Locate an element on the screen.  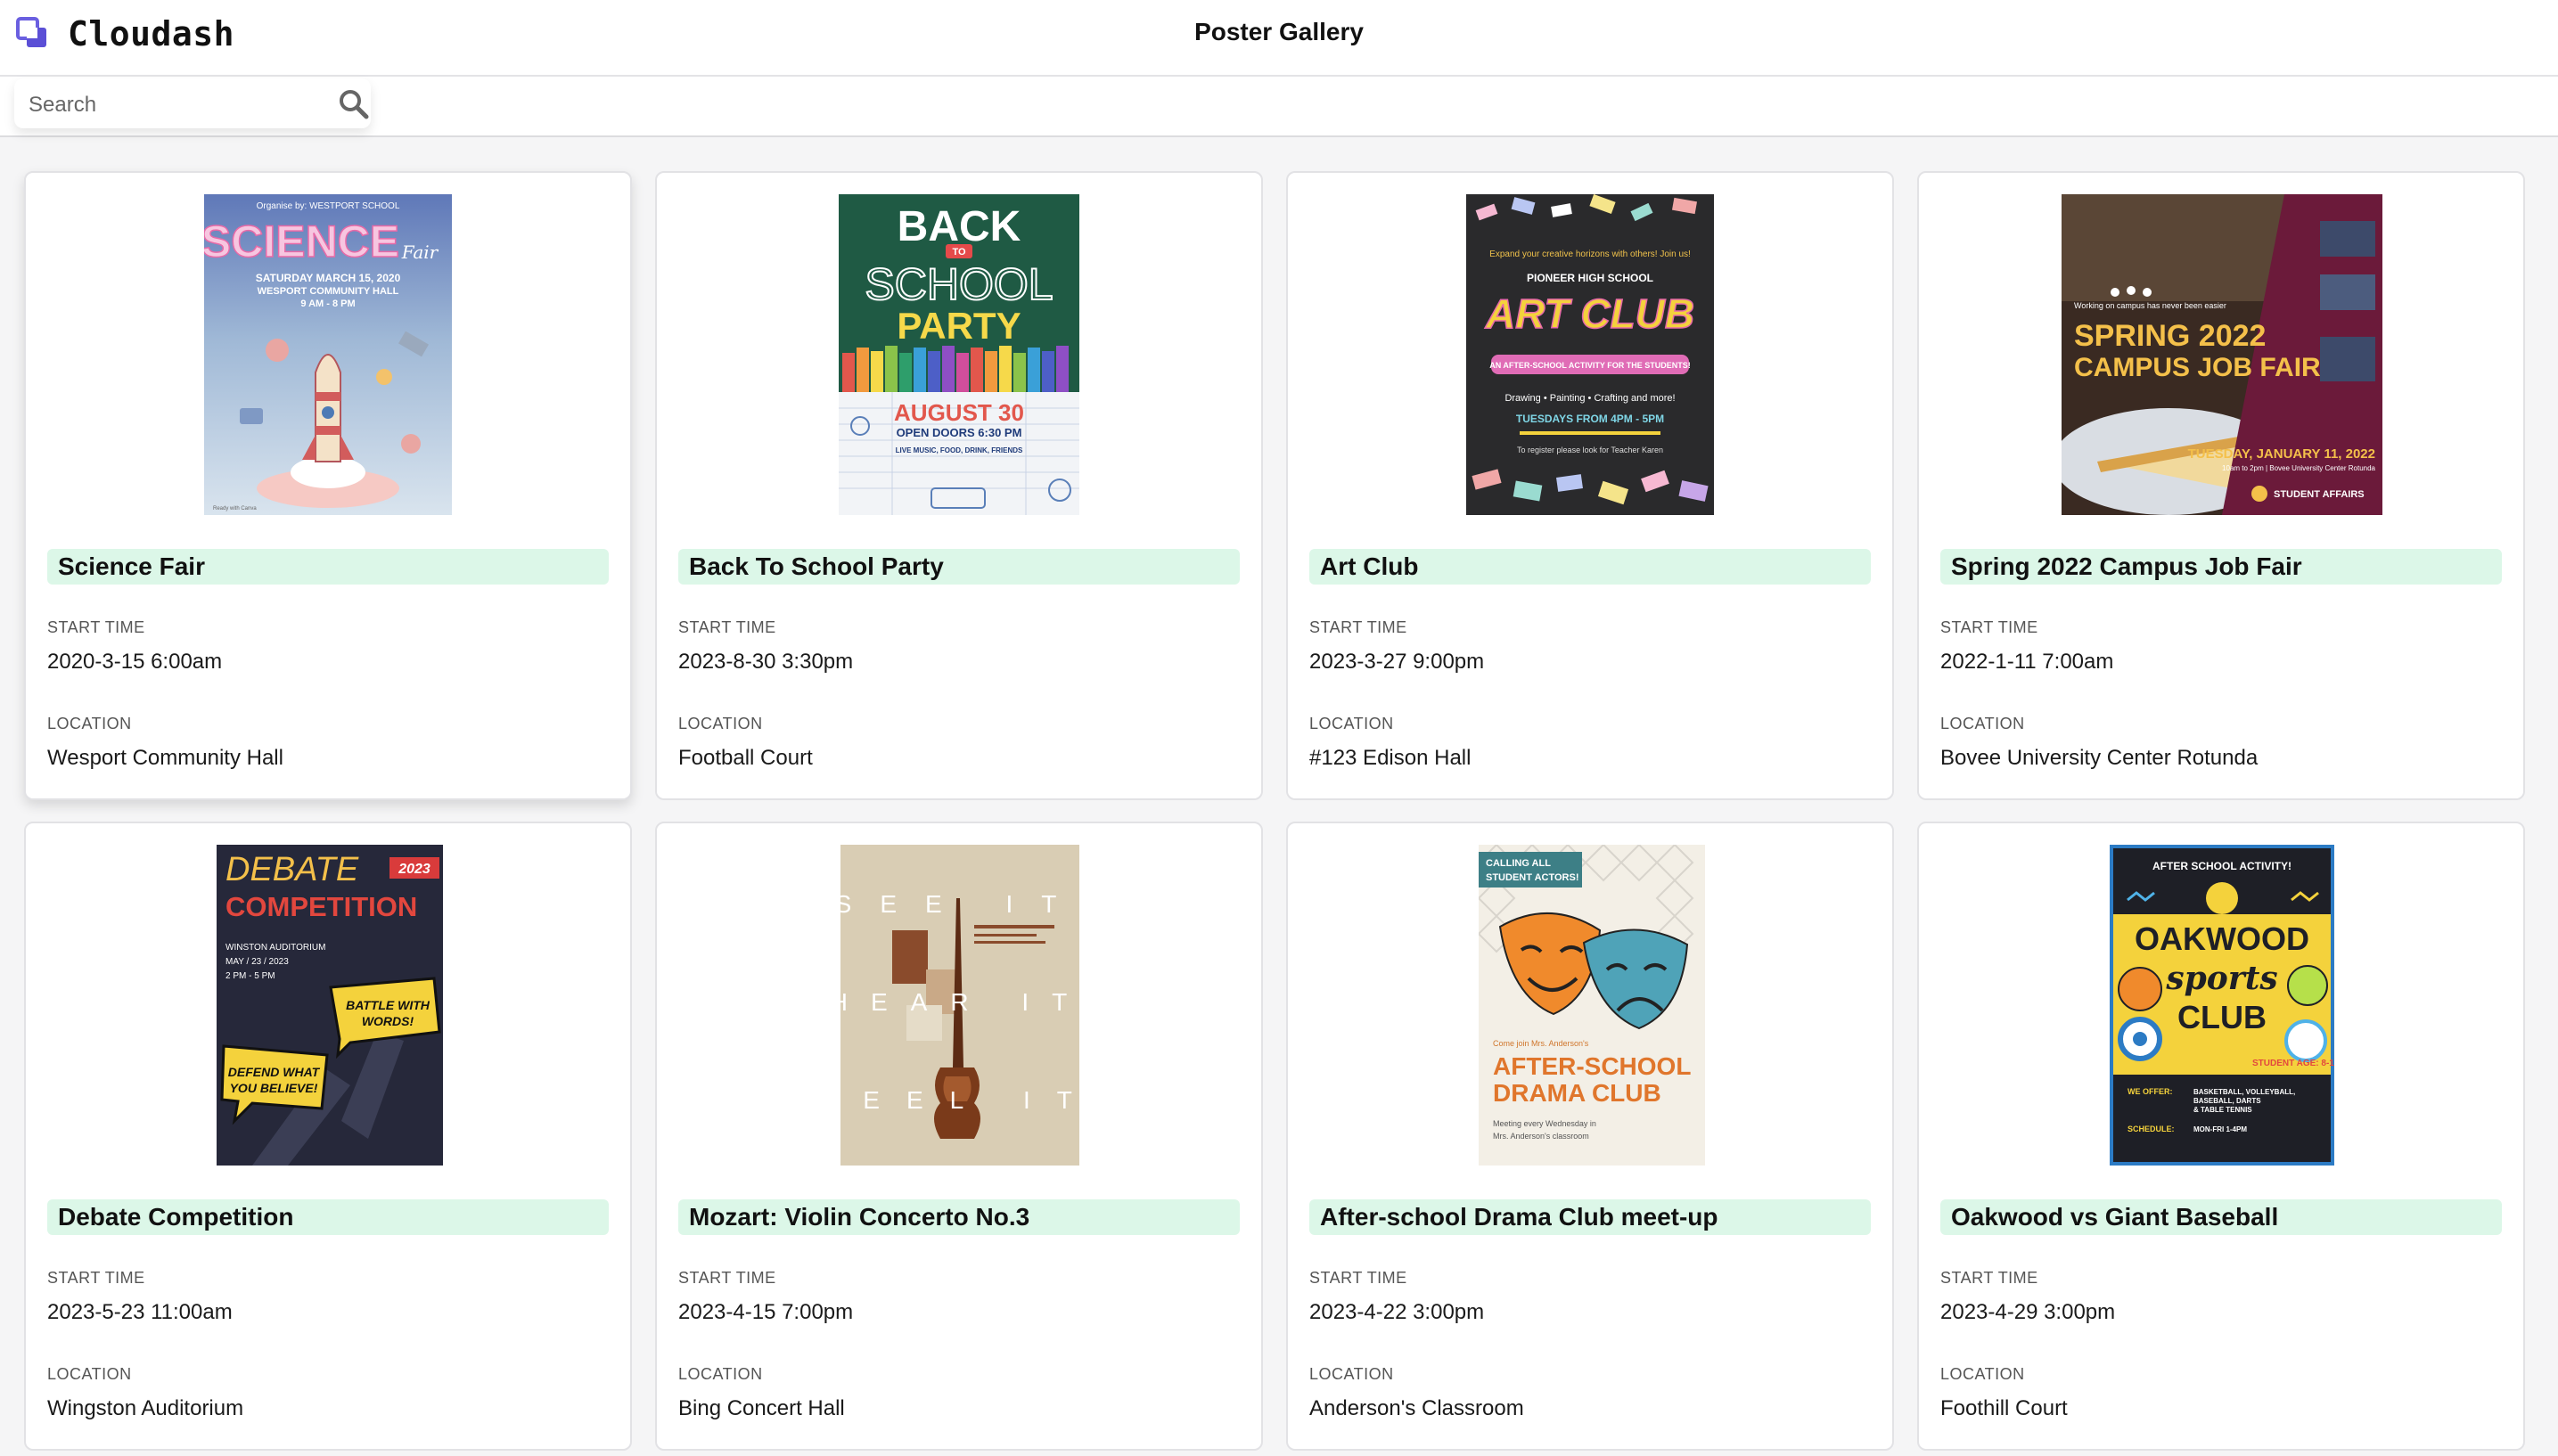
event-title: Science Fair is located at coordinates (328, 567).